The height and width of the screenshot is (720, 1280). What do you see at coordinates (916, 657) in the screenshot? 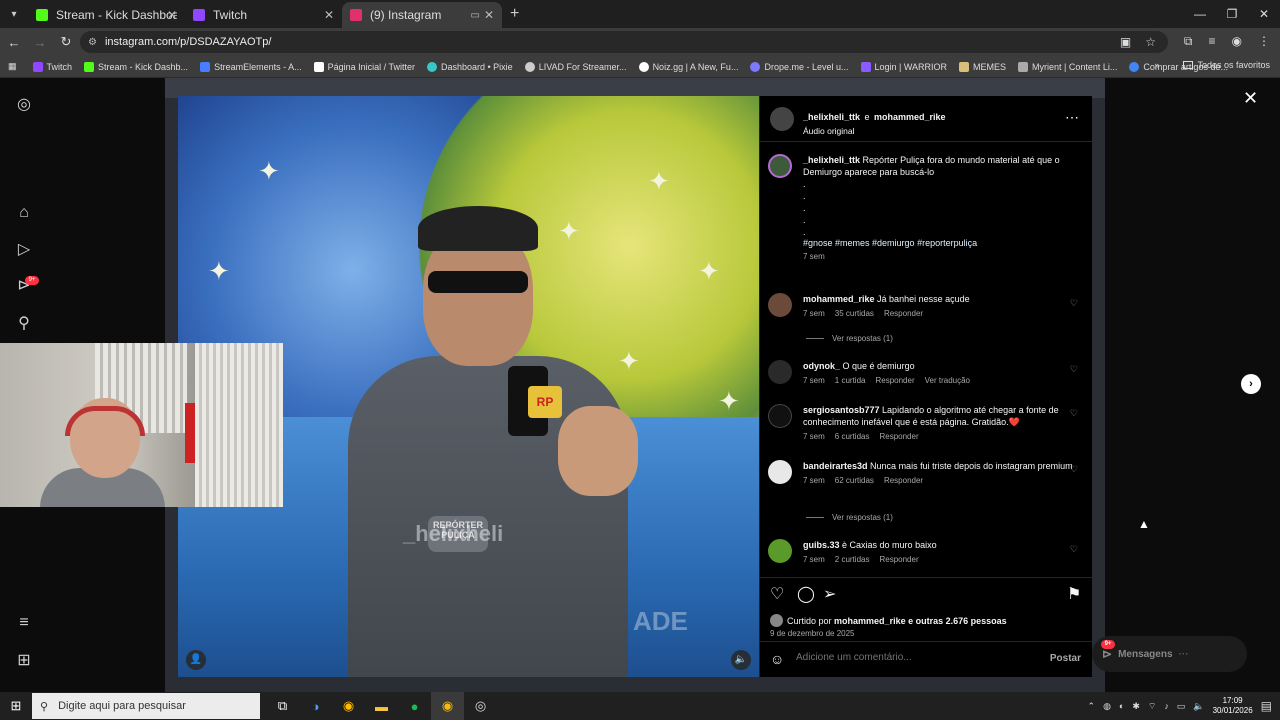
I see `comment-input` at bounding box center [916, 657].